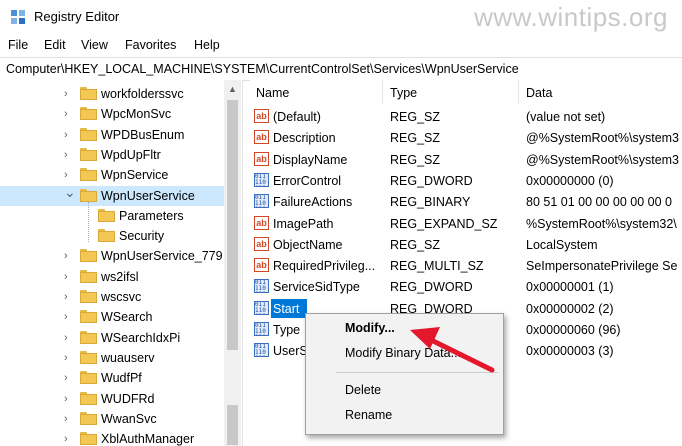 This screenshot has width=682, height=446. I want to click on tree-item: › ws2ifsl, so click(112, 277).